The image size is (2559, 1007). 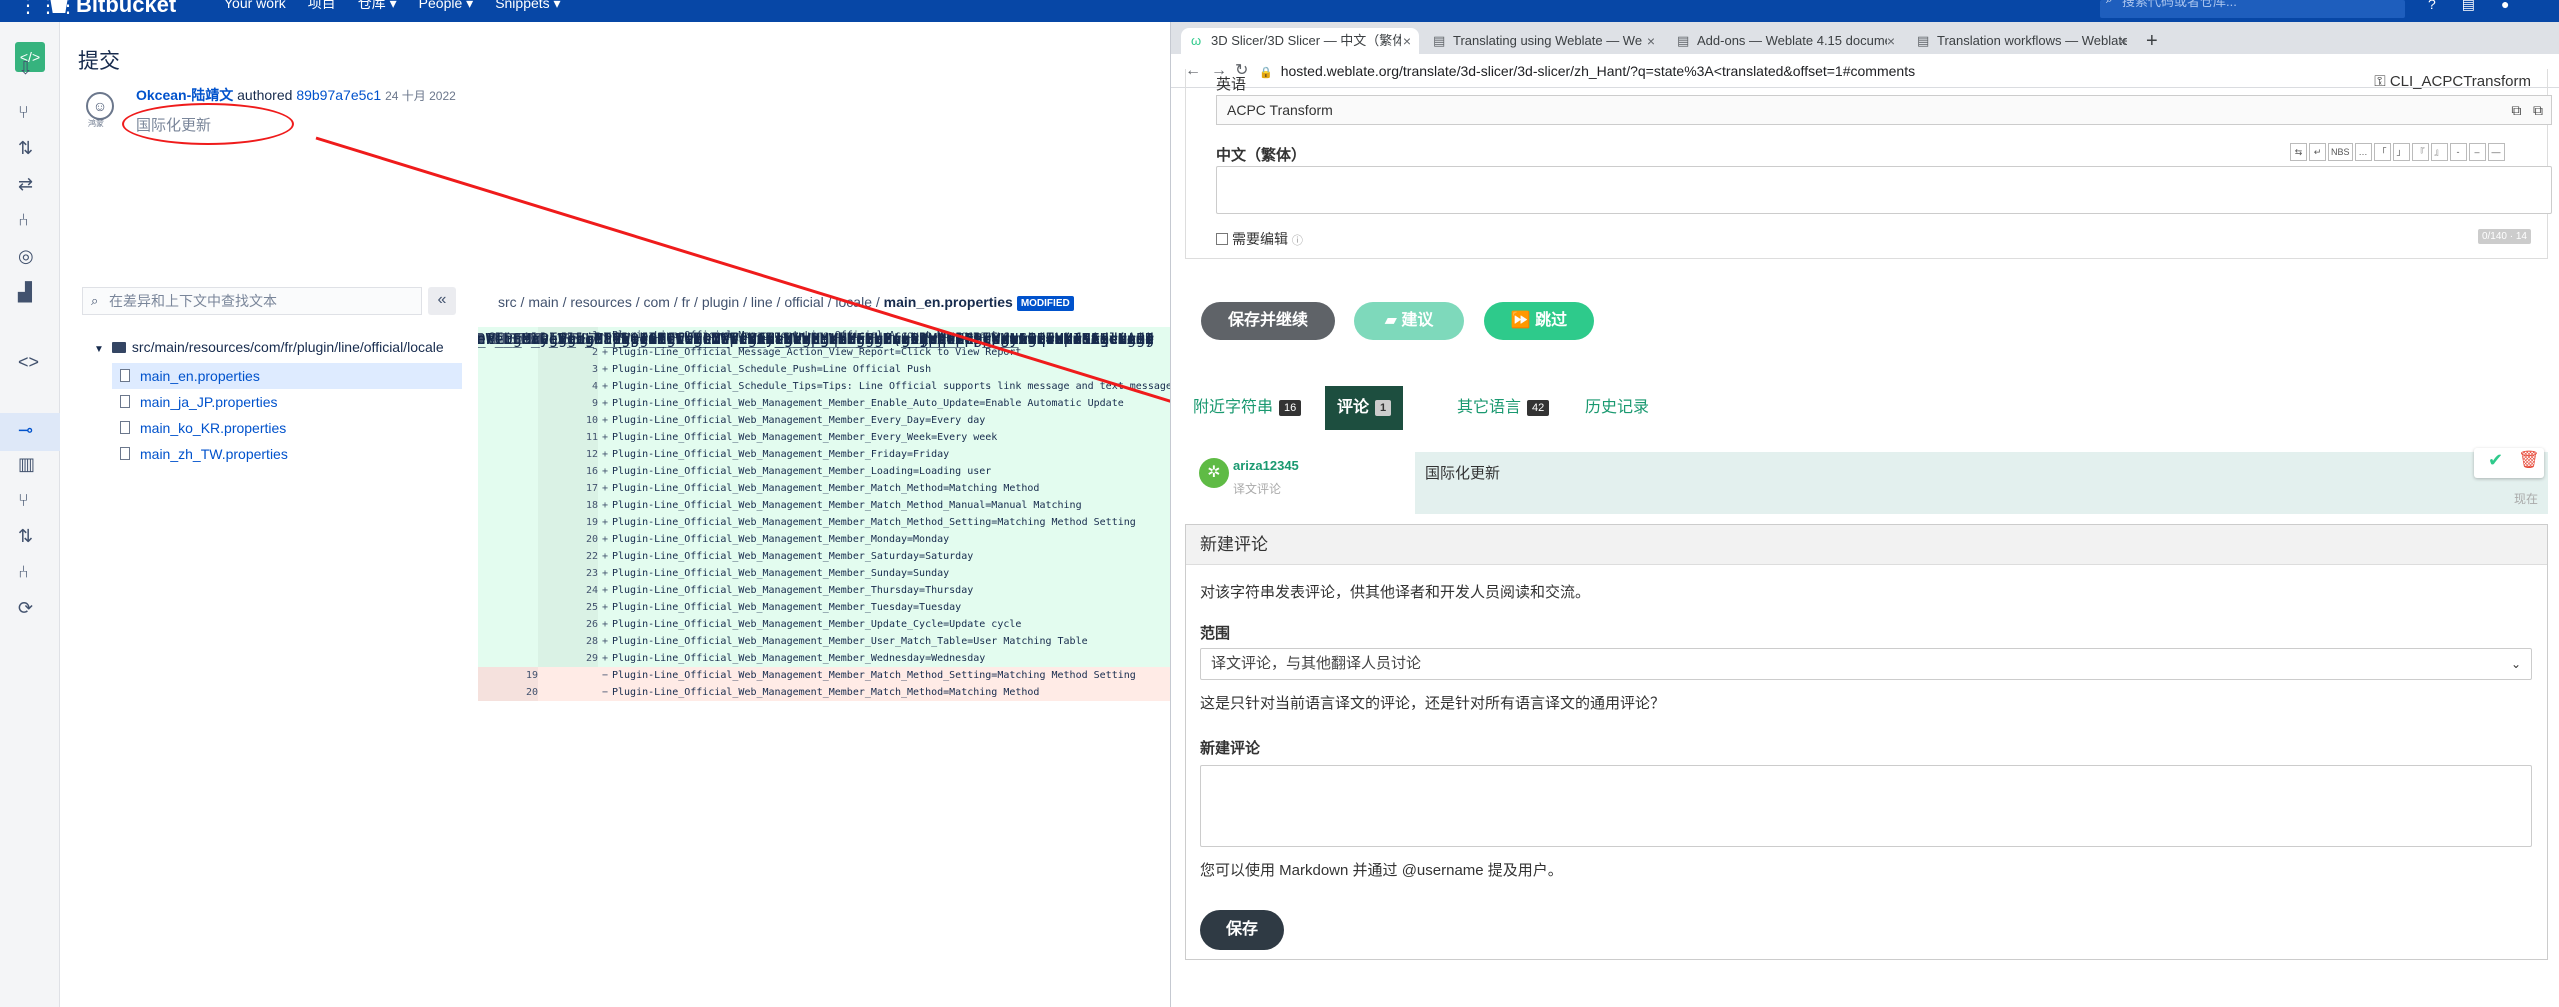 I want to click on special-char-button: NBS, so click(x=2340, y=152).